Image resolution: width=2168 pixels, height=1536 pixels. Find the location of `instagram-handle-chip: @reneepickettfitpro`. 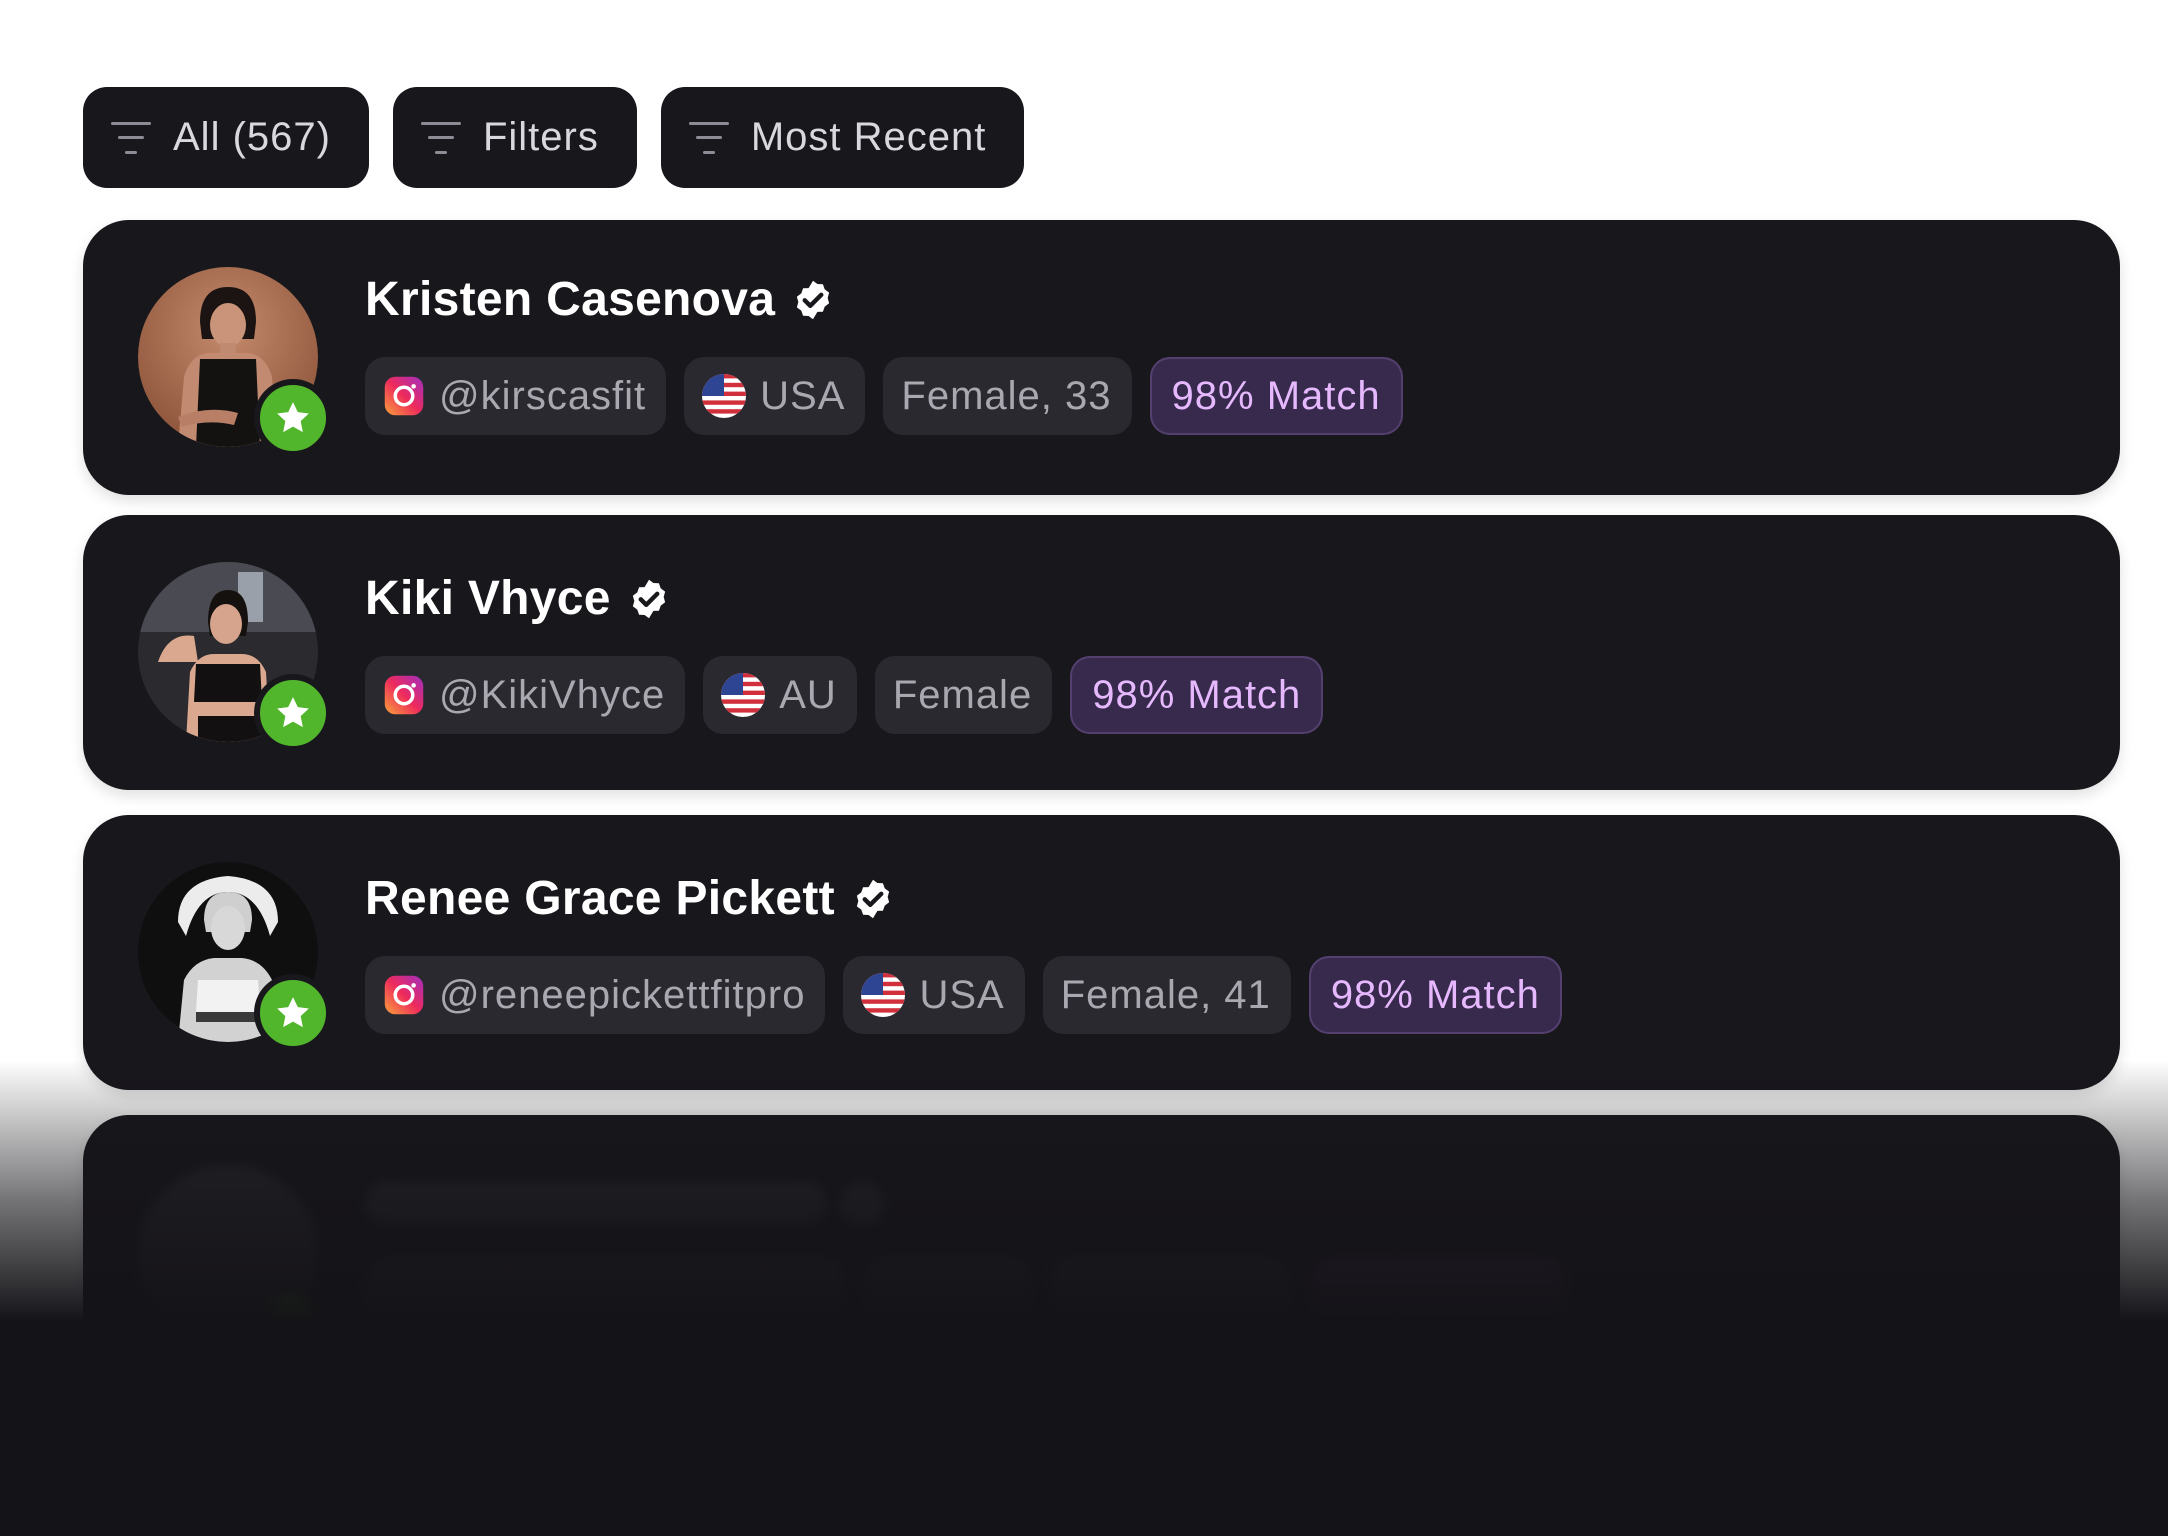

instagram-handle-chip: @reneepickettfitpro is located at coordinates (595, 995).